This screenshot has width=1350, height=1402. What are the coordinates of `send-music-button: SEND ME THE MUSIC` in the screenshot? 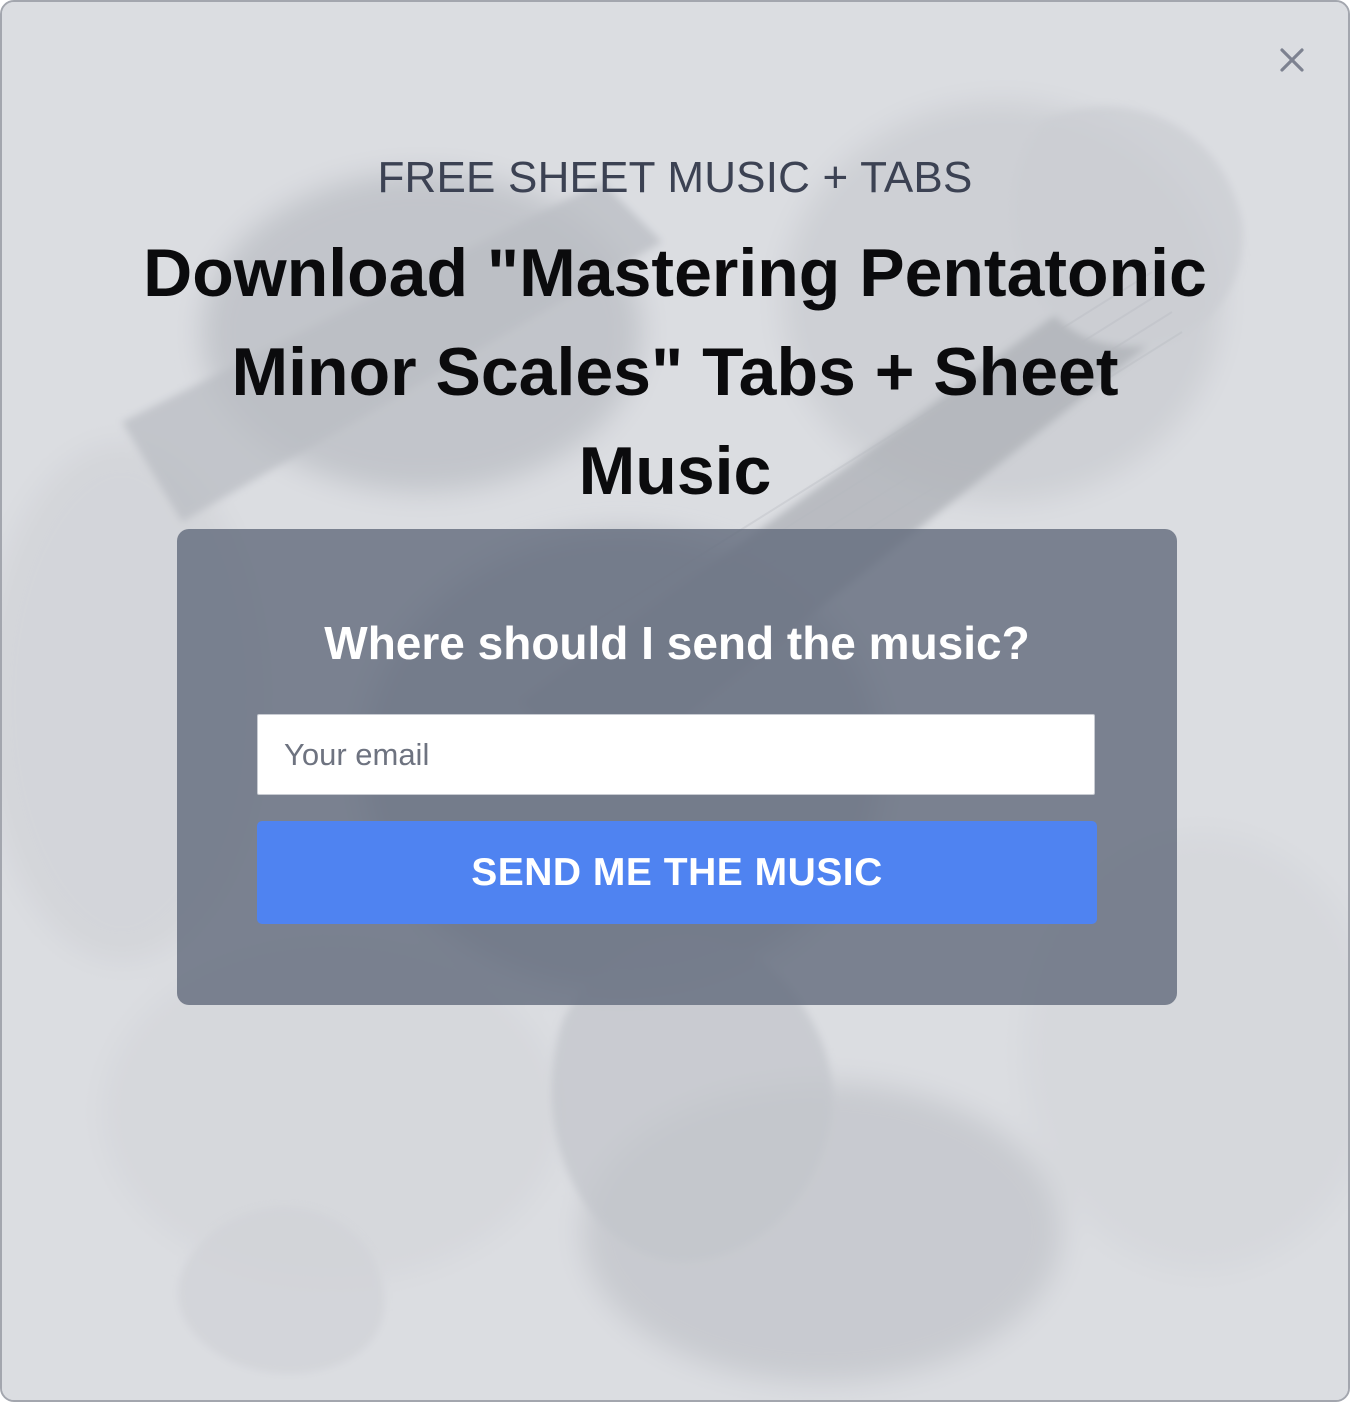 It's located at (677, 872).